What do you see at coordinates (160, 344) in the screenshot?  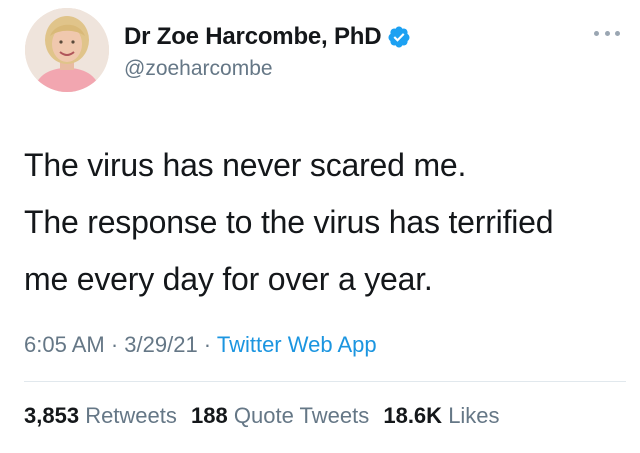 I see `tweet-date: 3/29/21` at bounding box center [160, 344].